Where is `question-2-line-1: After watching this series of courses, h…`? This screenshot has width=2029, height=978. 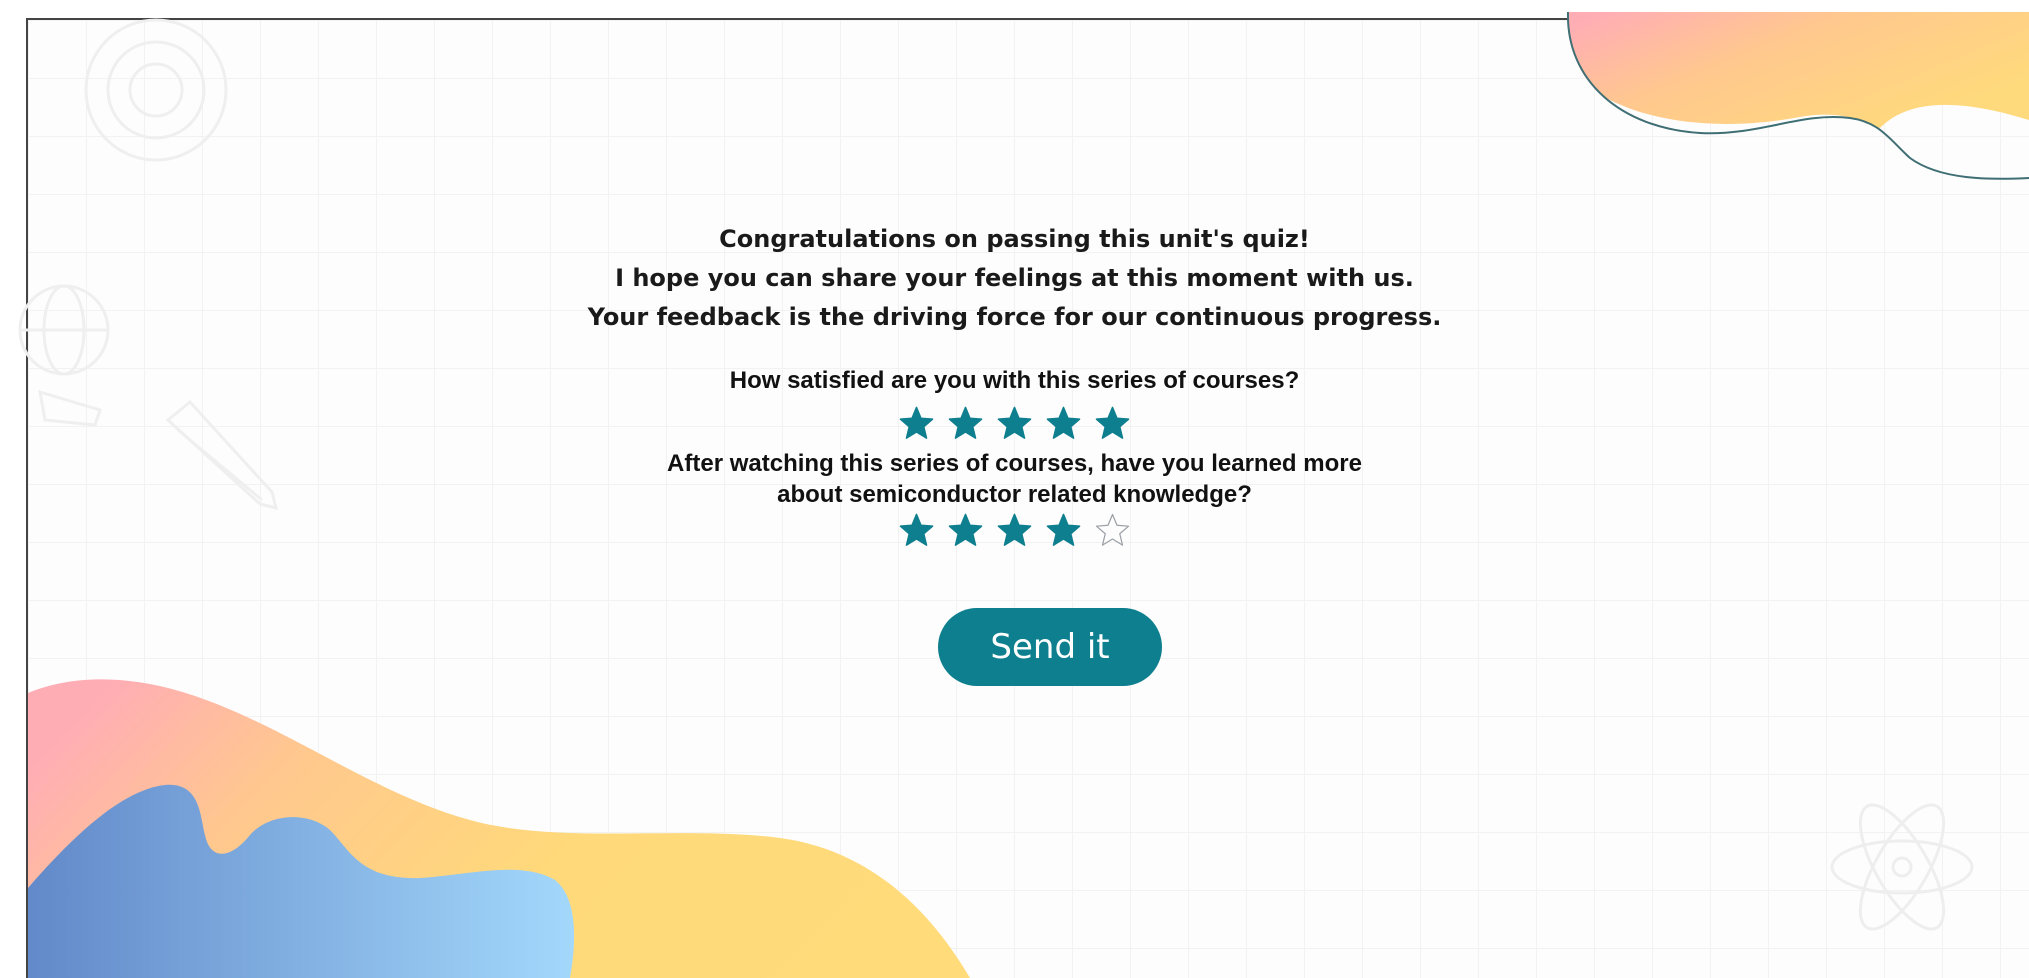
question-2-line-1: After watching this series of courses, h… is located at coordinates (1014, 463).